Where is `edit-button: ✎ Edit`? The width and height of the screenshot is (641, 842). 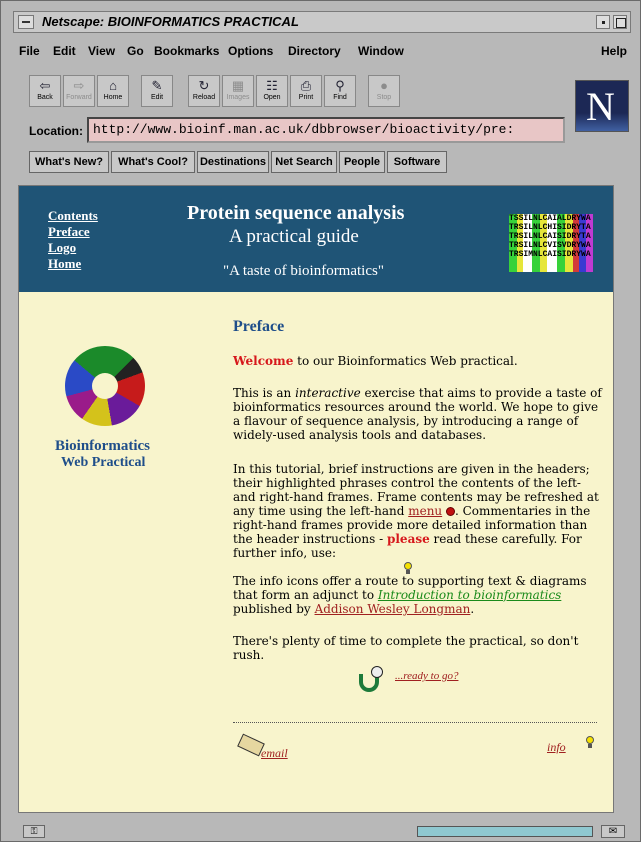 edit-button: ✎ Edit is located at coordinates (157, 91).